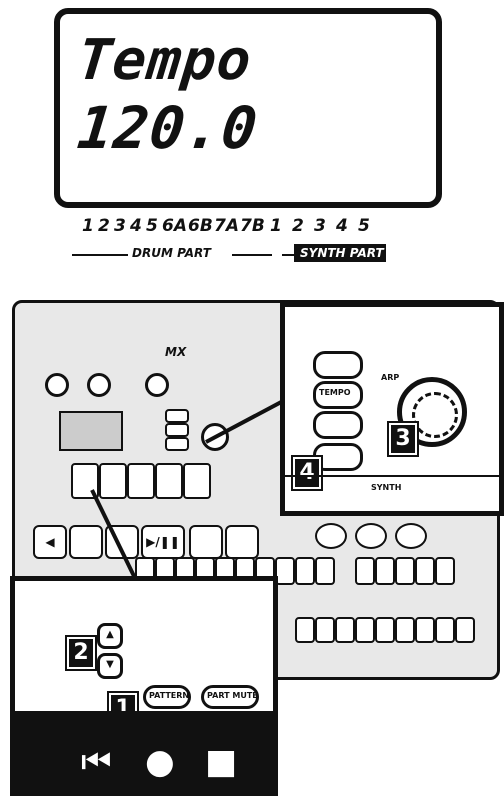 The image size is (504, 800). What do you see at coordinates (168, 128) in the screenshot?
I see `lcd-parameter-value: 120.0` at bounding box center [168, 128].